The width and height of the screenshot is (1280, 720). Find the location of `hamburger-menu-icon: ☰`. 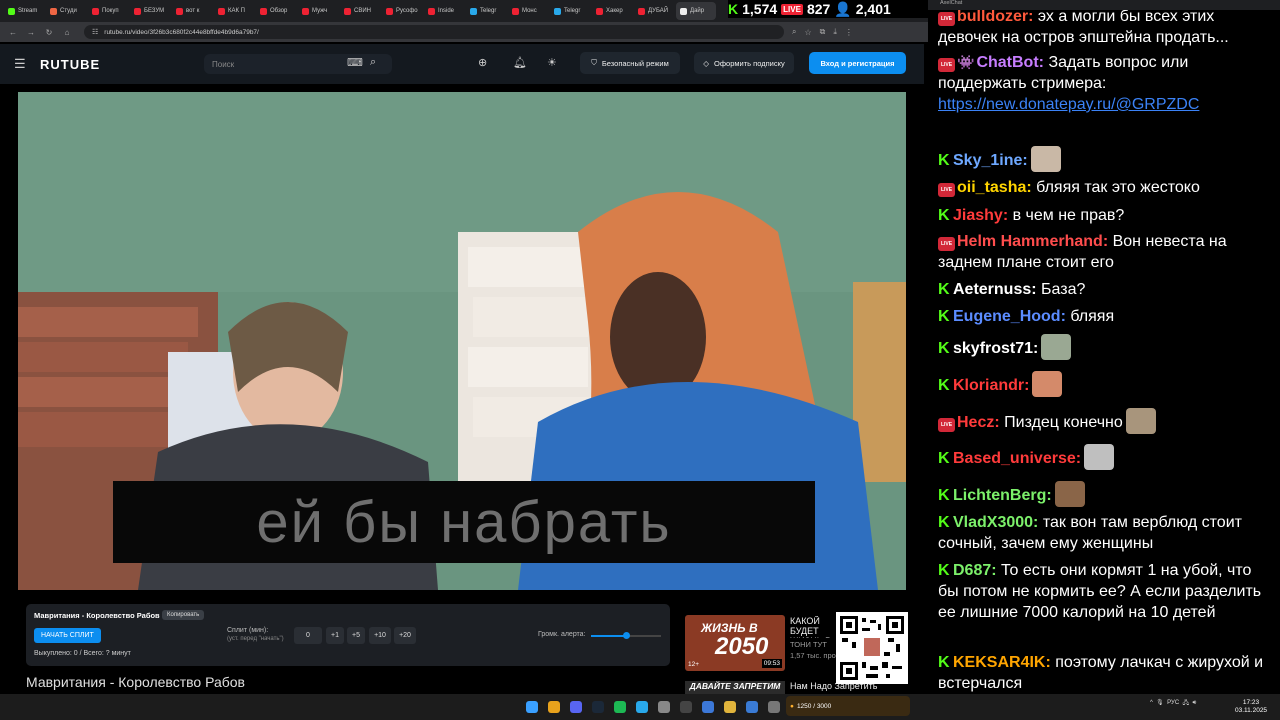

hamburger-menu-icon: ☰ is located at coordinates (20, 64).